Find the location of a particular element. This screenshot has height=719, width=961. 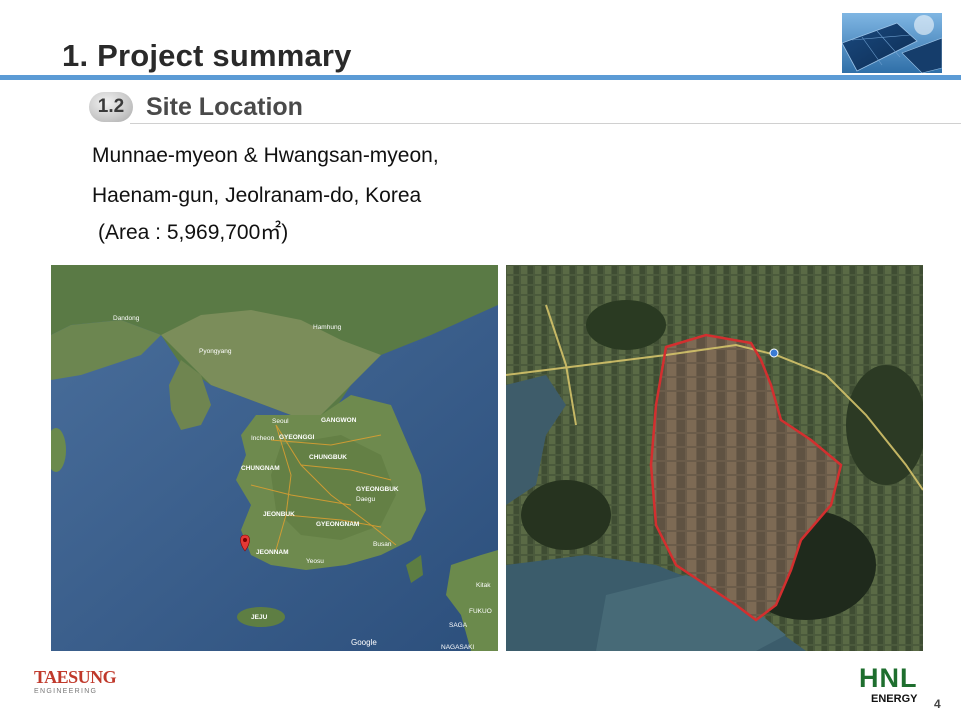

taesung-logo: TAESUNG ENGINEERING is located at coordinates (75, 681).